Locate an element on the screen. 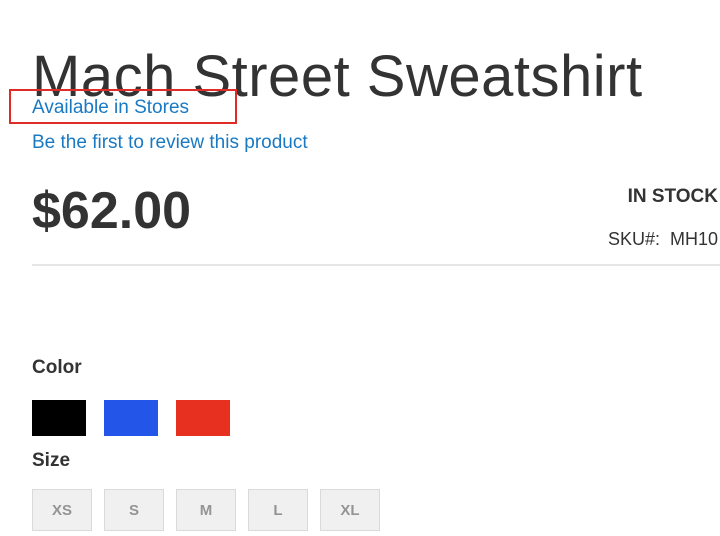  color-swatch-black is located at coordinates (59, 418).